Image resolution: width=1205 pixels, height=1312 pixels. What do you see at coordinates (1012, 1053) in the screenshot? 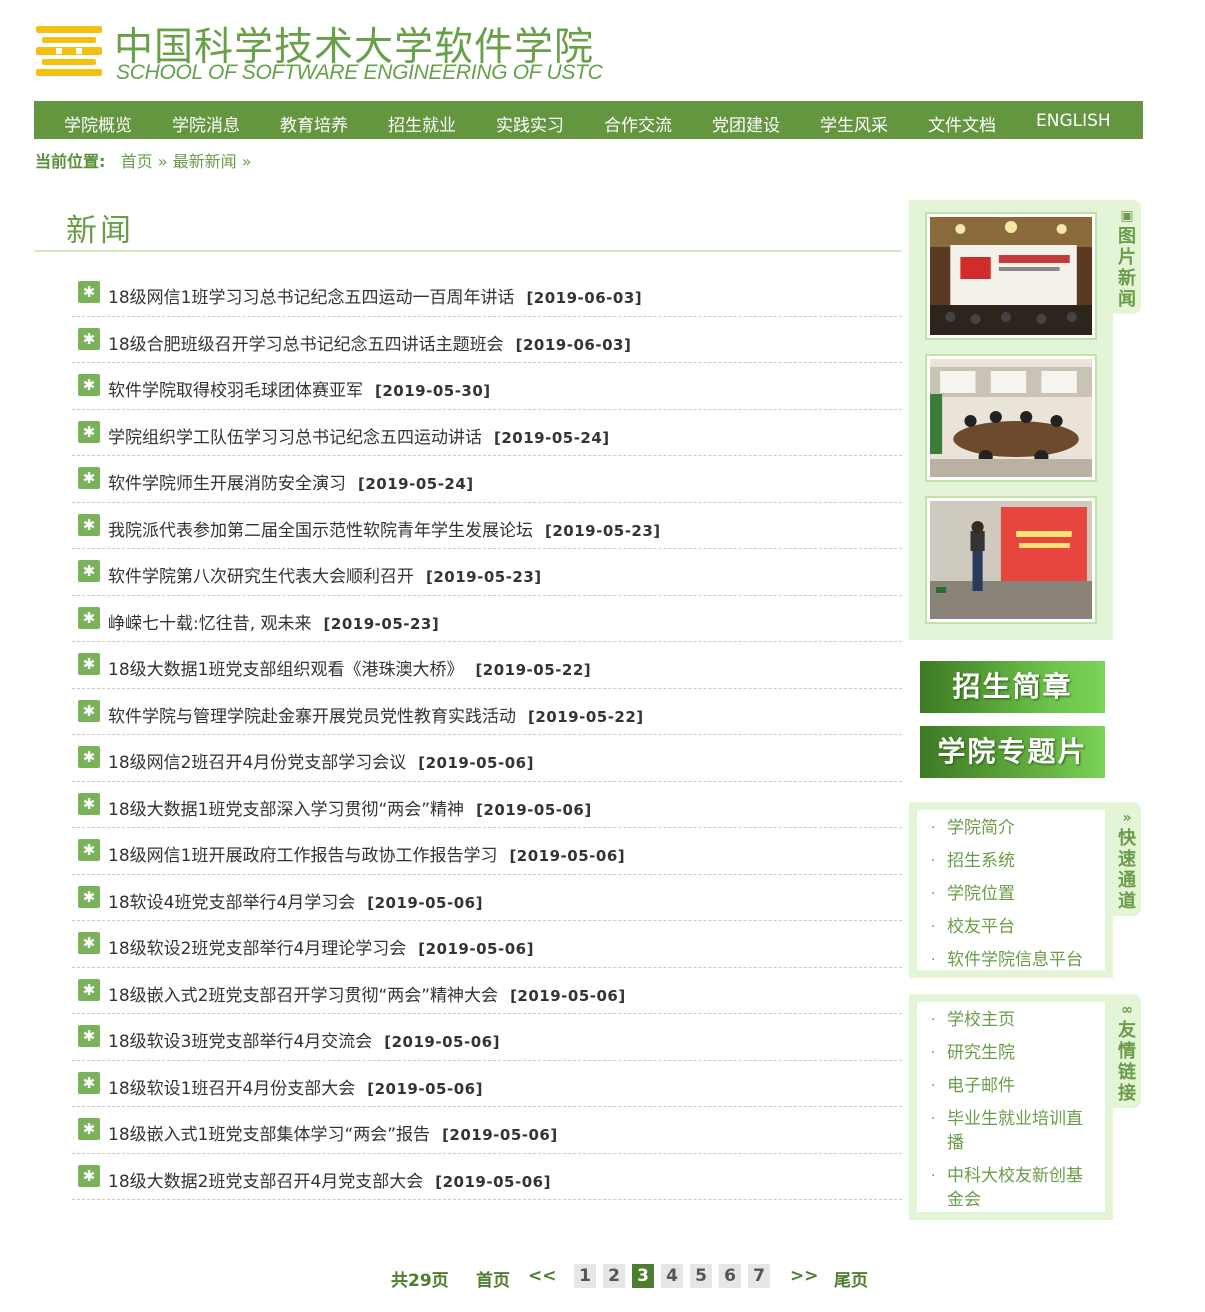
I see `friend-link: · 研究生院` at bounding box center [1012, 1053].